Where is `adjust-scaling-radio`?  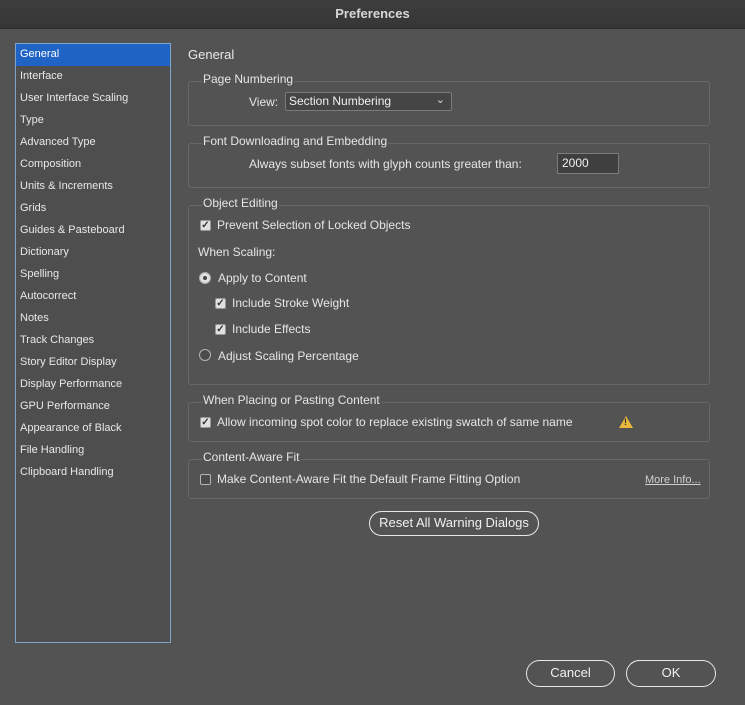
adjust-scaling-radio is located at coordinates (205, 355).